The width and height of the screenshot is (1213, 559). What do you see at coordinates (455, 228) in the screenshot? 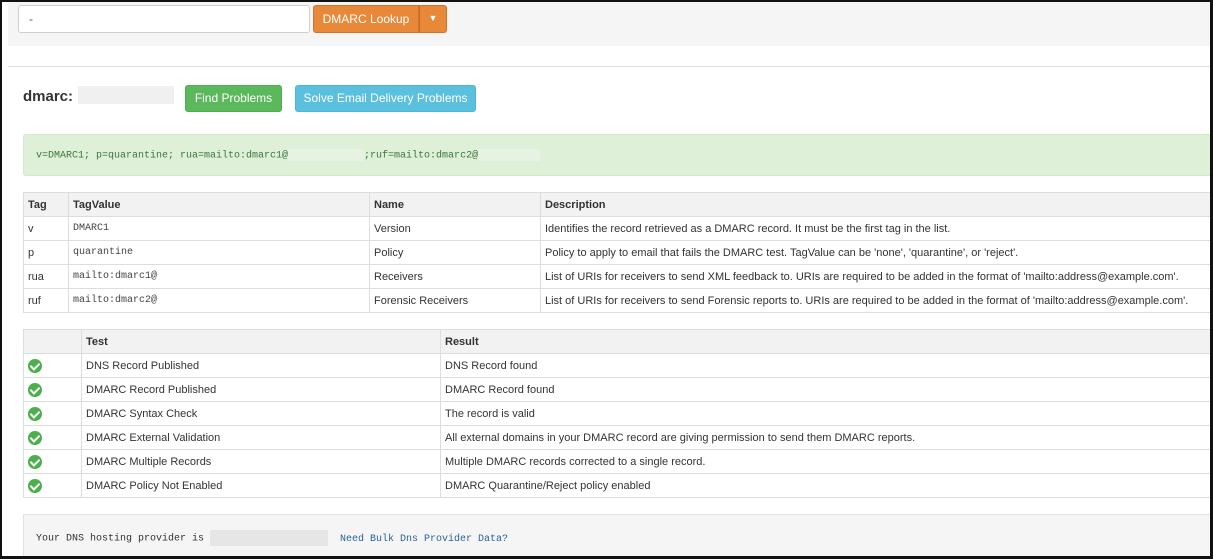
I see `name-cell: Version` at bounding box center [455, 228].